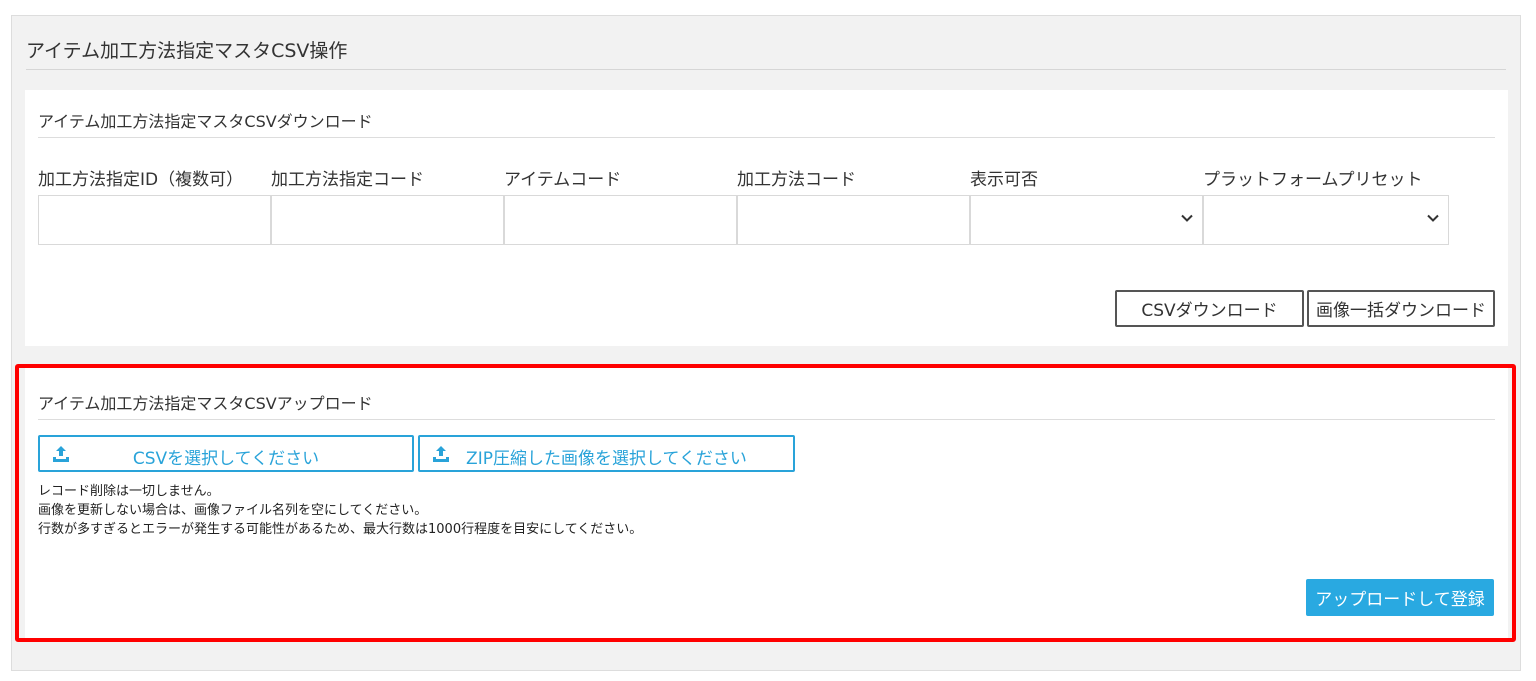 The width and height of the screenshot is (1536, 681). Describe the element at coordinates (347, 180) in the screenshot. I see `field-label-processing-spec-code: 加工方法指定コード` at that location.